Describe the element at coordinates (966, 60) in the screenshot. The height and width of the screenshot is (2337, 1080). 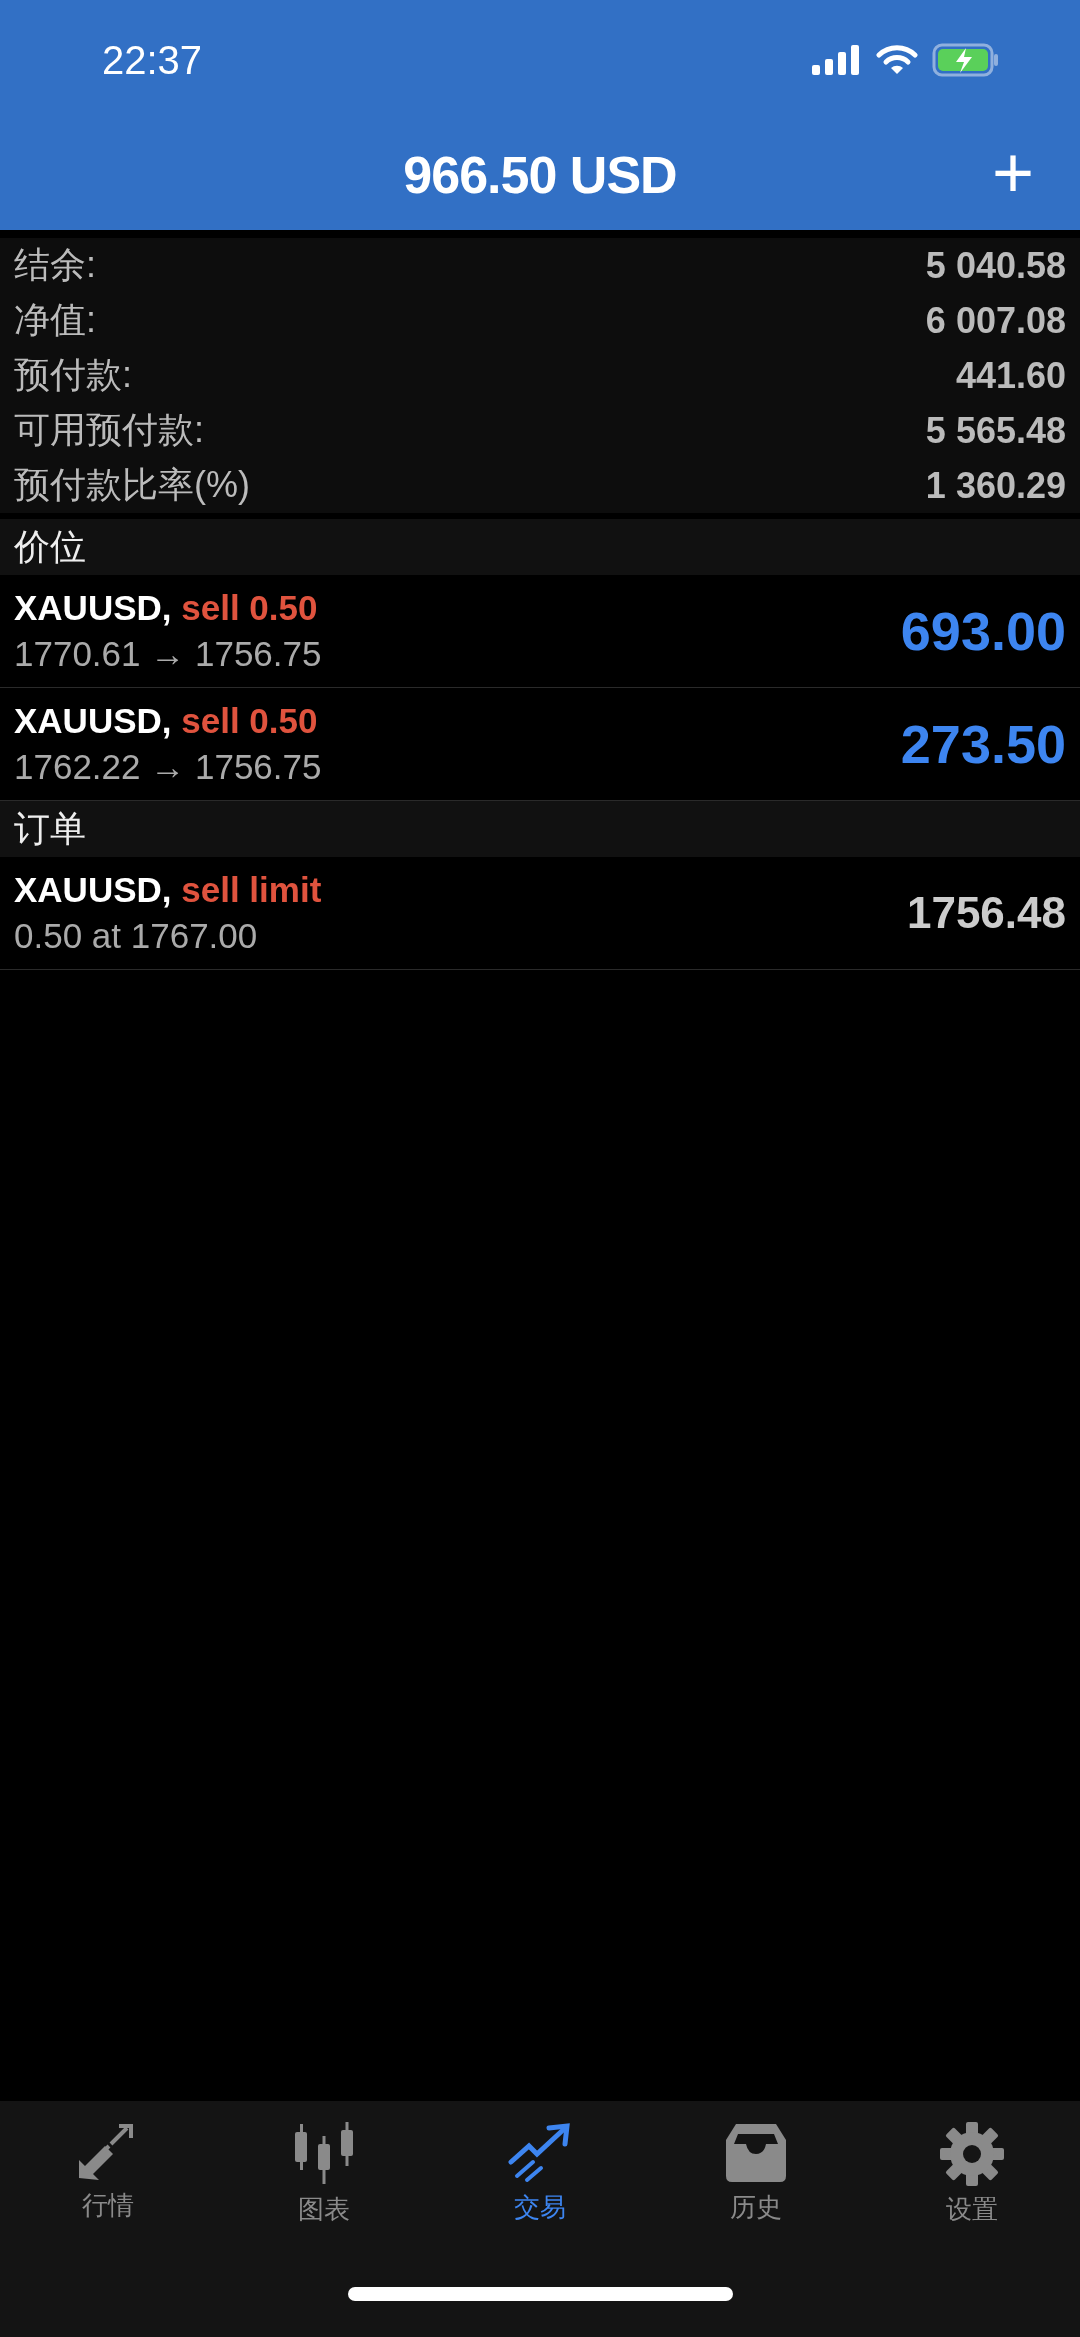
I see `battery-icon` at that location.